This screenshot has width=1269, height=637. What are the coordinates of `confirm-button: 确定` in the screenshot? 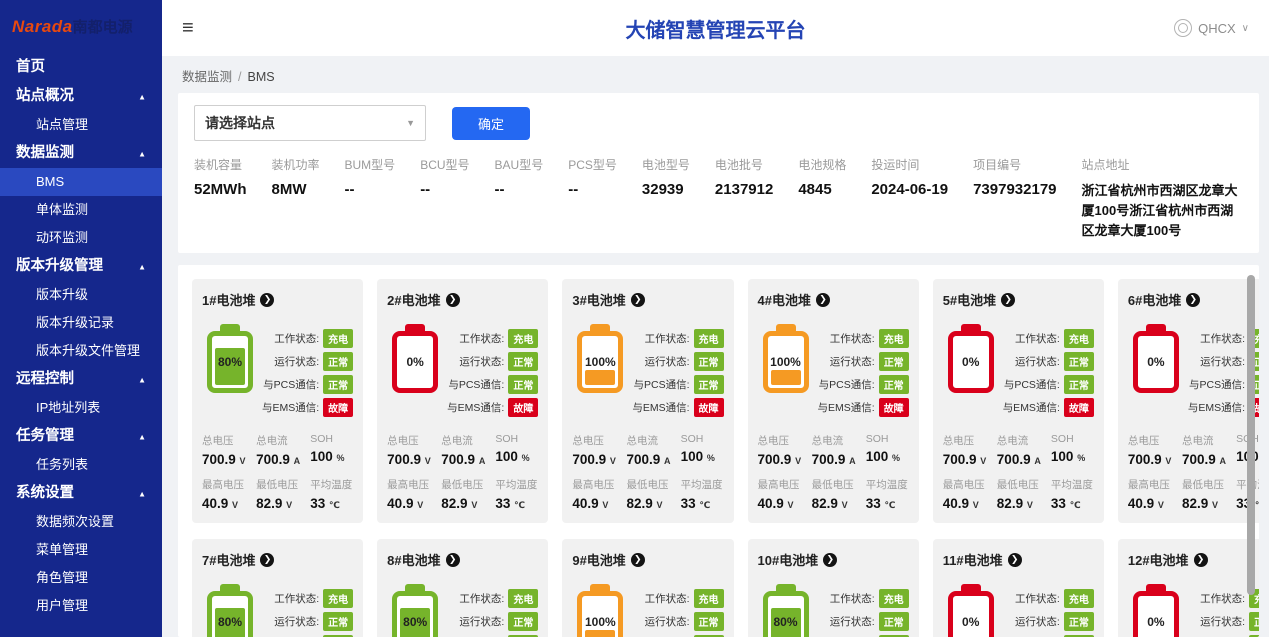 It's located at (491, 123).